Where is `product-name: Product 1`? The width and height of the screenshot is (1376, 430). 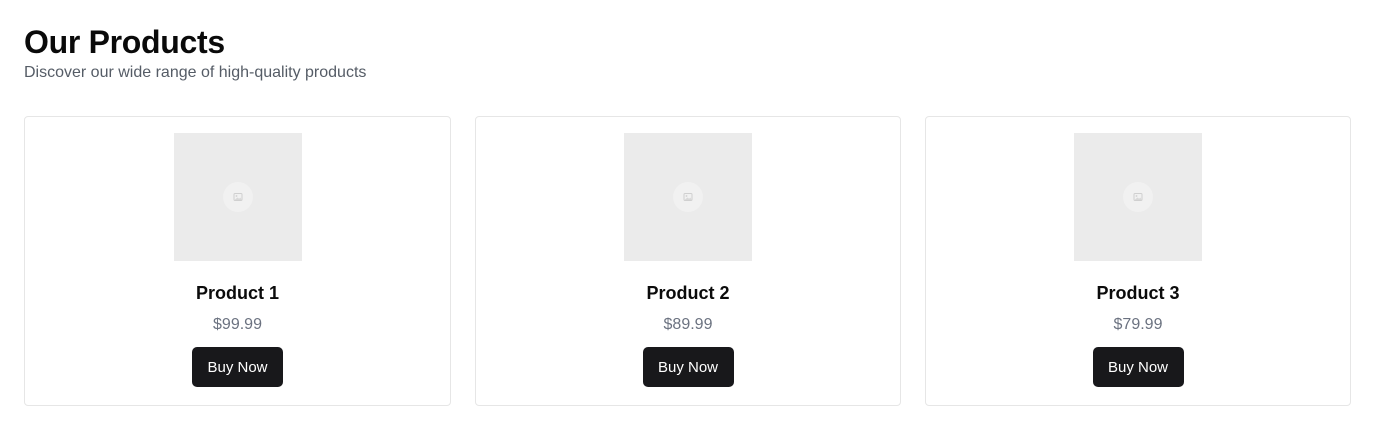 product-name: Product 1 is located at coordinates (237, 293).